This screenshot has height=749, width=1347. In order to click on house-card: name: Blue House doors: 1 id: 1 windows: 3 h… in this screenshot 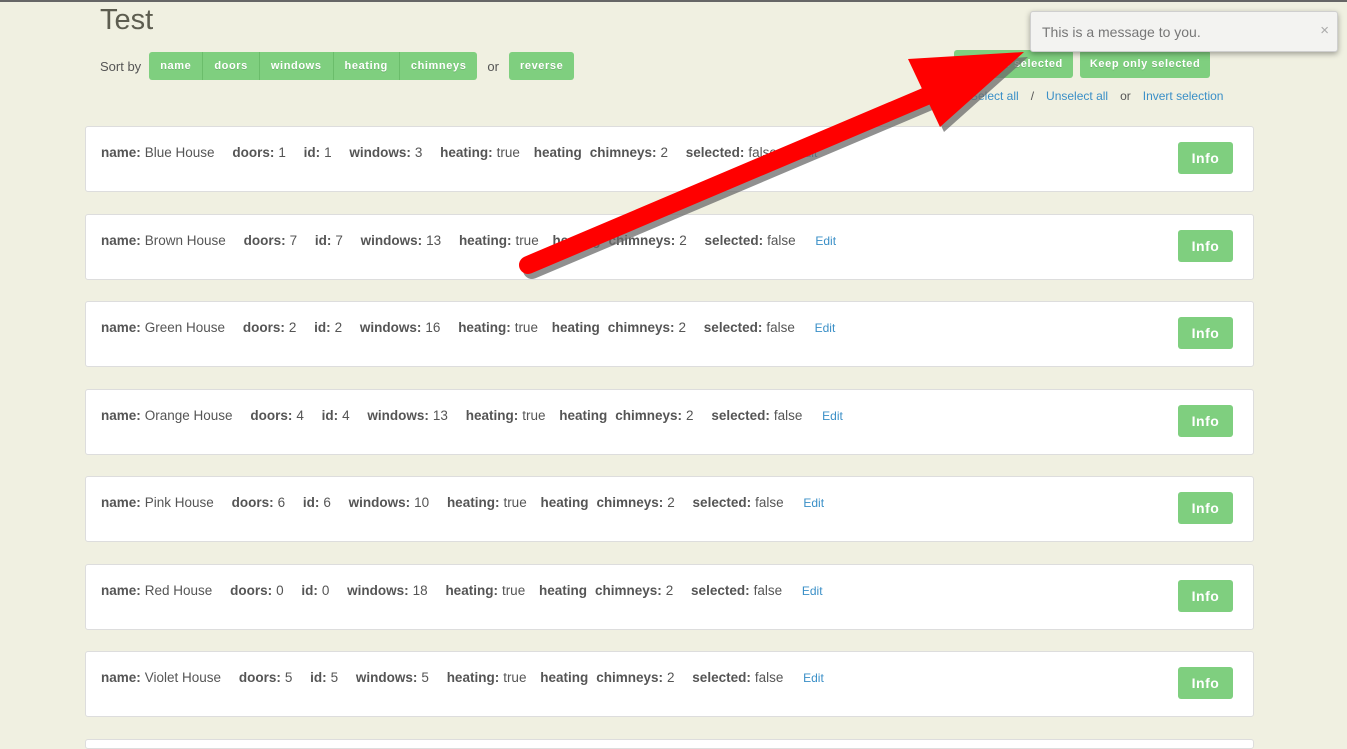, I will do `click(669, 159)`.